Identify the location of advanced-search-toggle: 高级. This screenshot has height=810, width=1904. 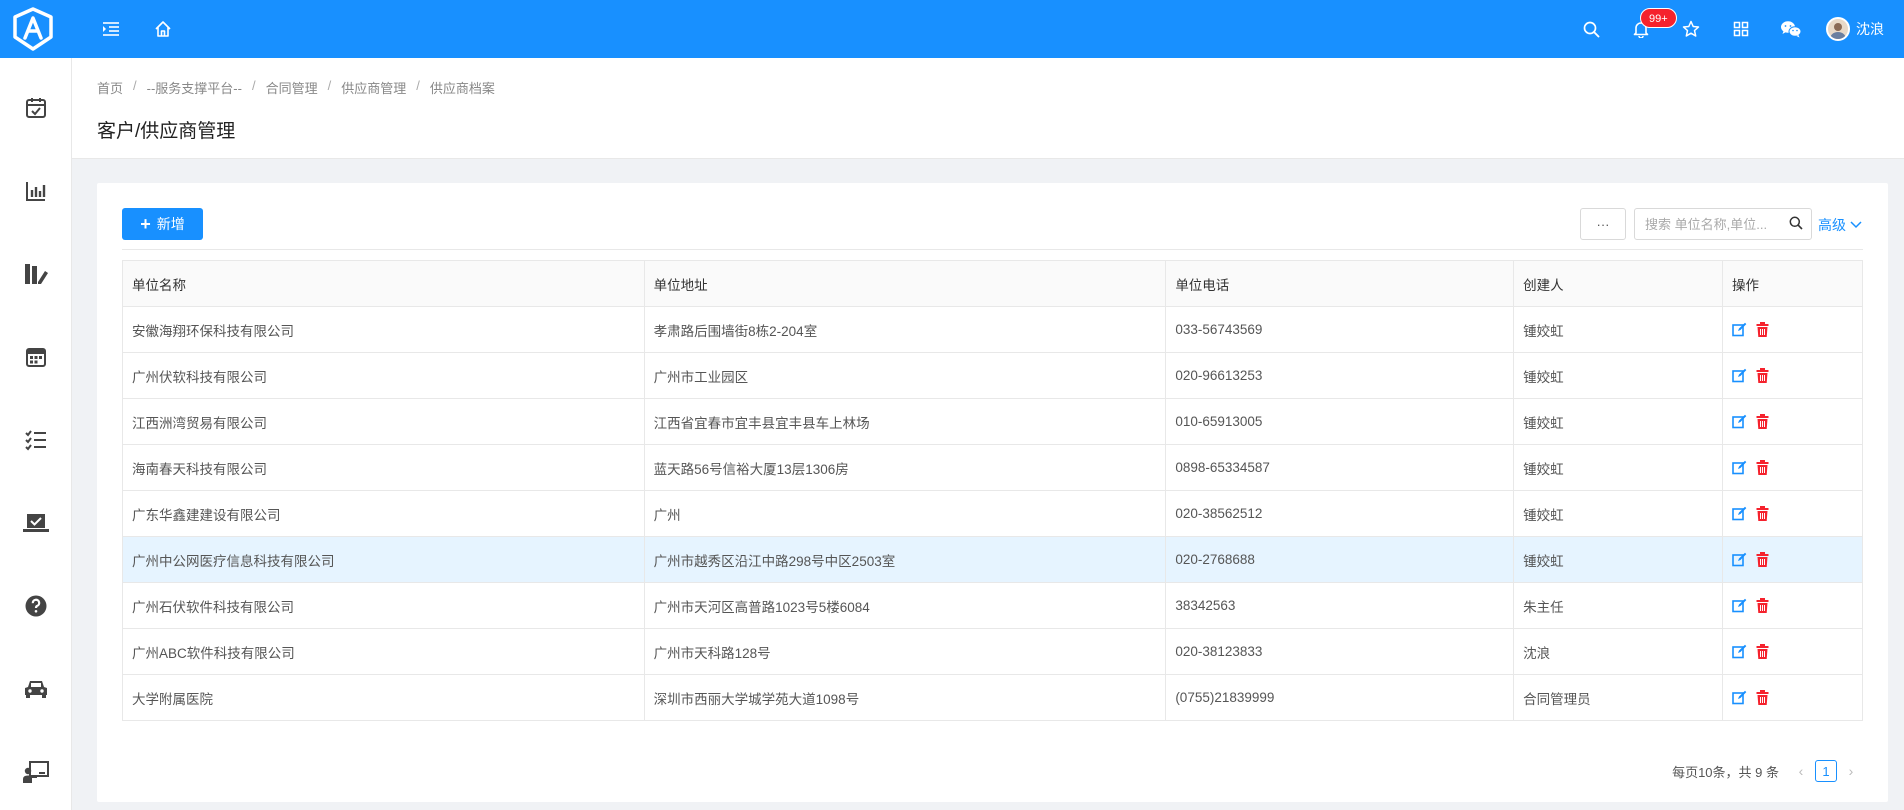
(1840, 225).